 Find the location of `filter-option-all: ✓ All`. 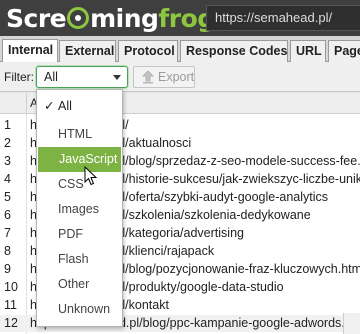

filter-option-all: ✓ All is located at coordinates (79, 106).